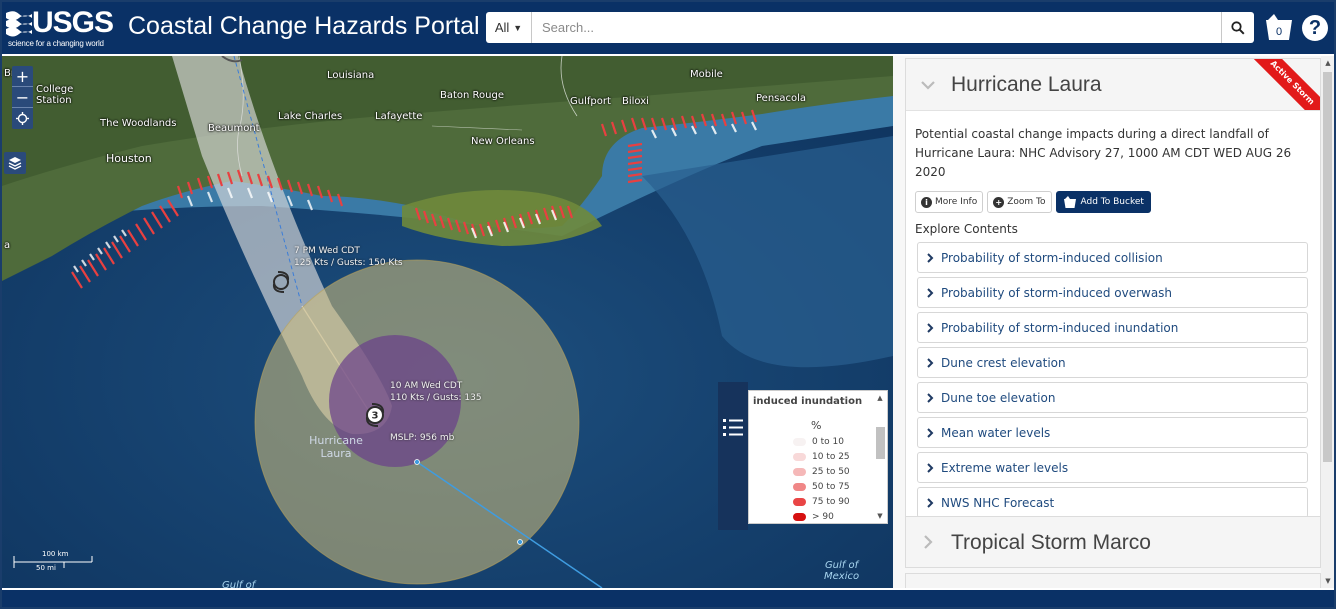  Describe the element at coordinates (1019, 202) in the screenshot. I see `zoom-to-button: + Zoom To` at that location.